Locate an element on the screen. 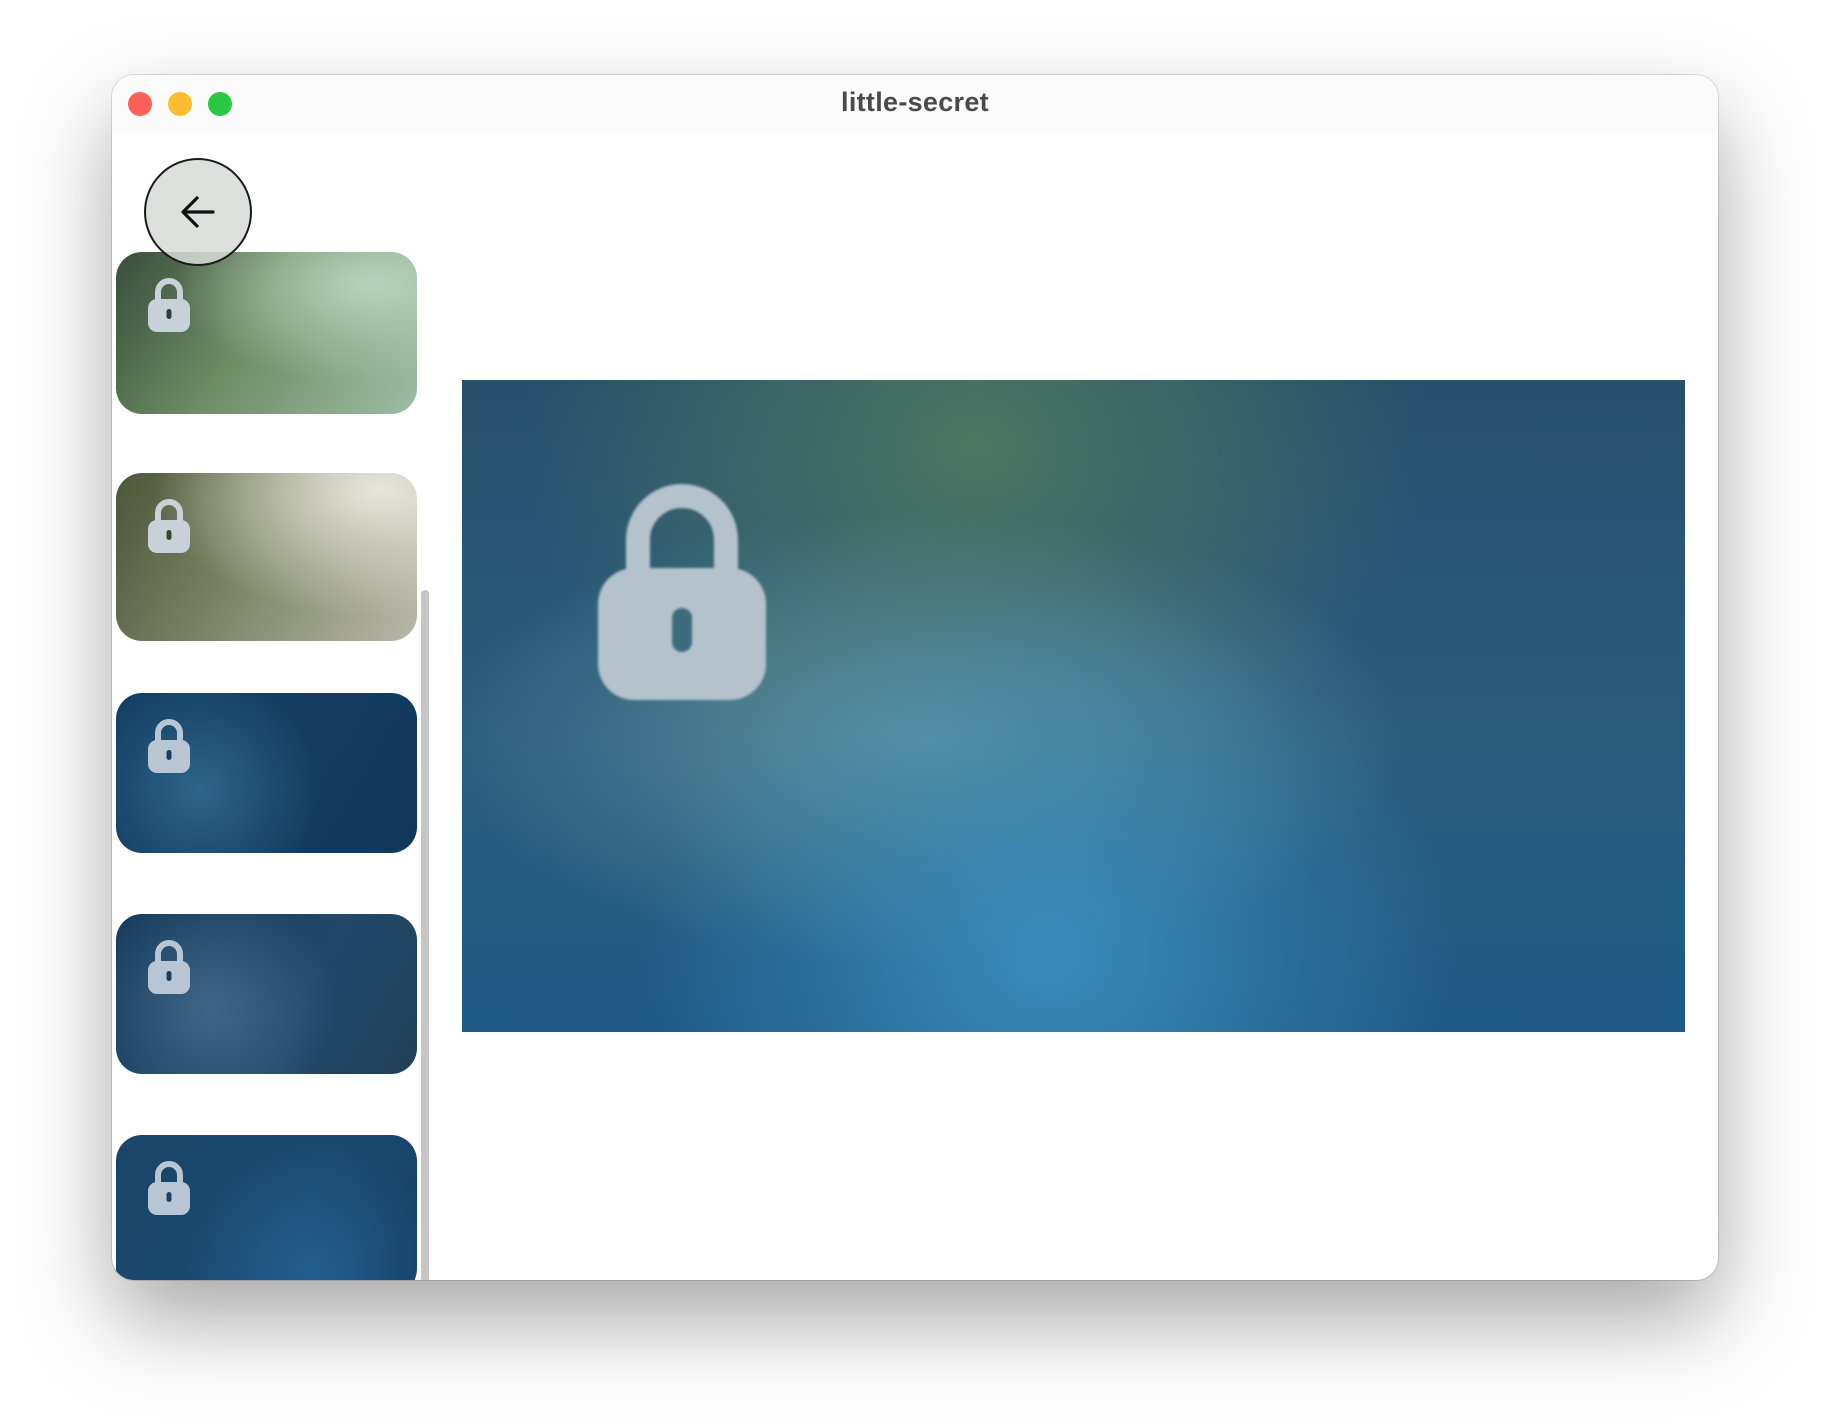 The image size is (1824, 1424). back-button is located at coordinates (198, 212).